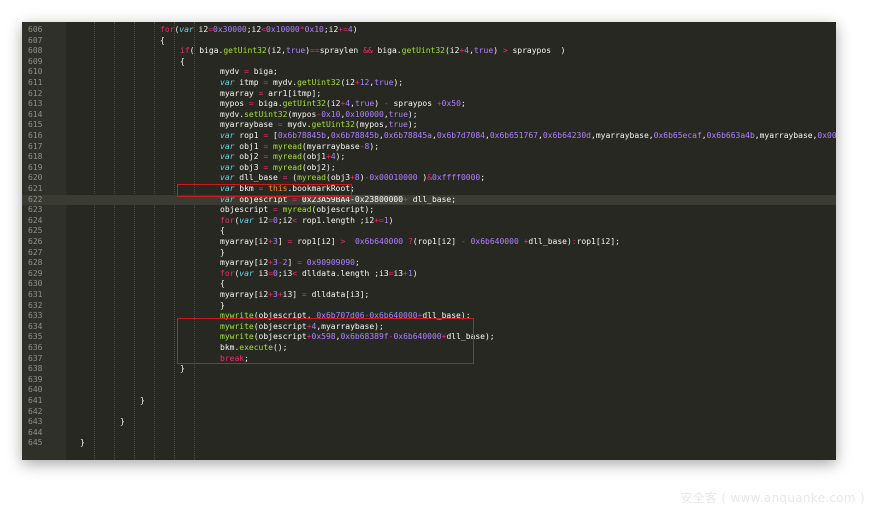 Image resolution: width=889 pixels, height=514 pixels. What do you see at coordinates (429, 412) in the screenshot?
I see `code-line: 642` at bounding box center [429, 412].